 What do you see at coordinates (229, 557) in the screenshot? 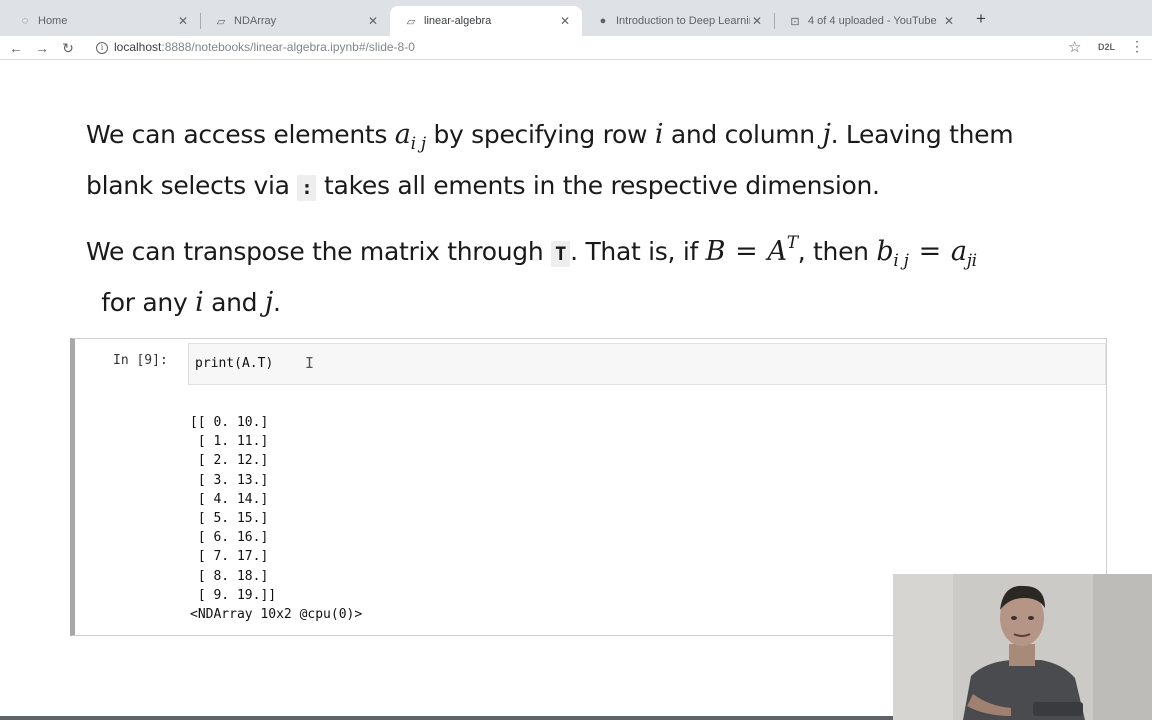
I see `output-line: [ 7. 17.]` at bounding box center [229, 557].